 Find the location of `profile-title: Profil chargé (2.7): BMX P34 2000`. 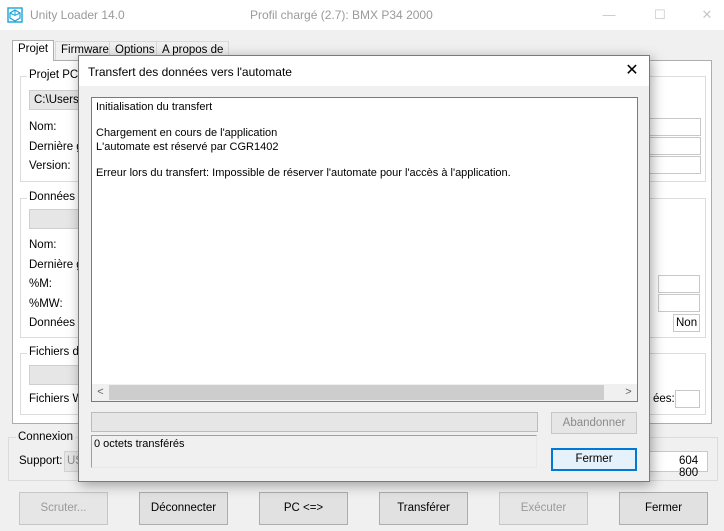

profile-title: Profil chargé (2.7): BMX P34 2000 is located at coordinates (341, 15).